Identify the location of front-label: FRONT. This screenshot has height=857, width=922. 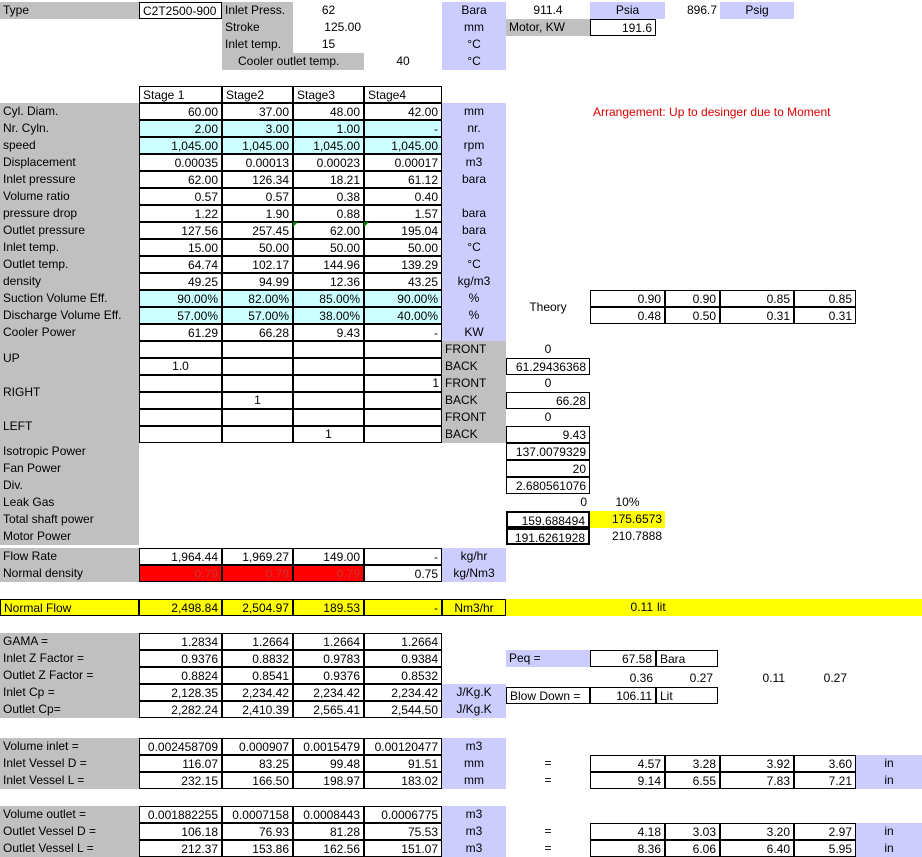
(474, 383).